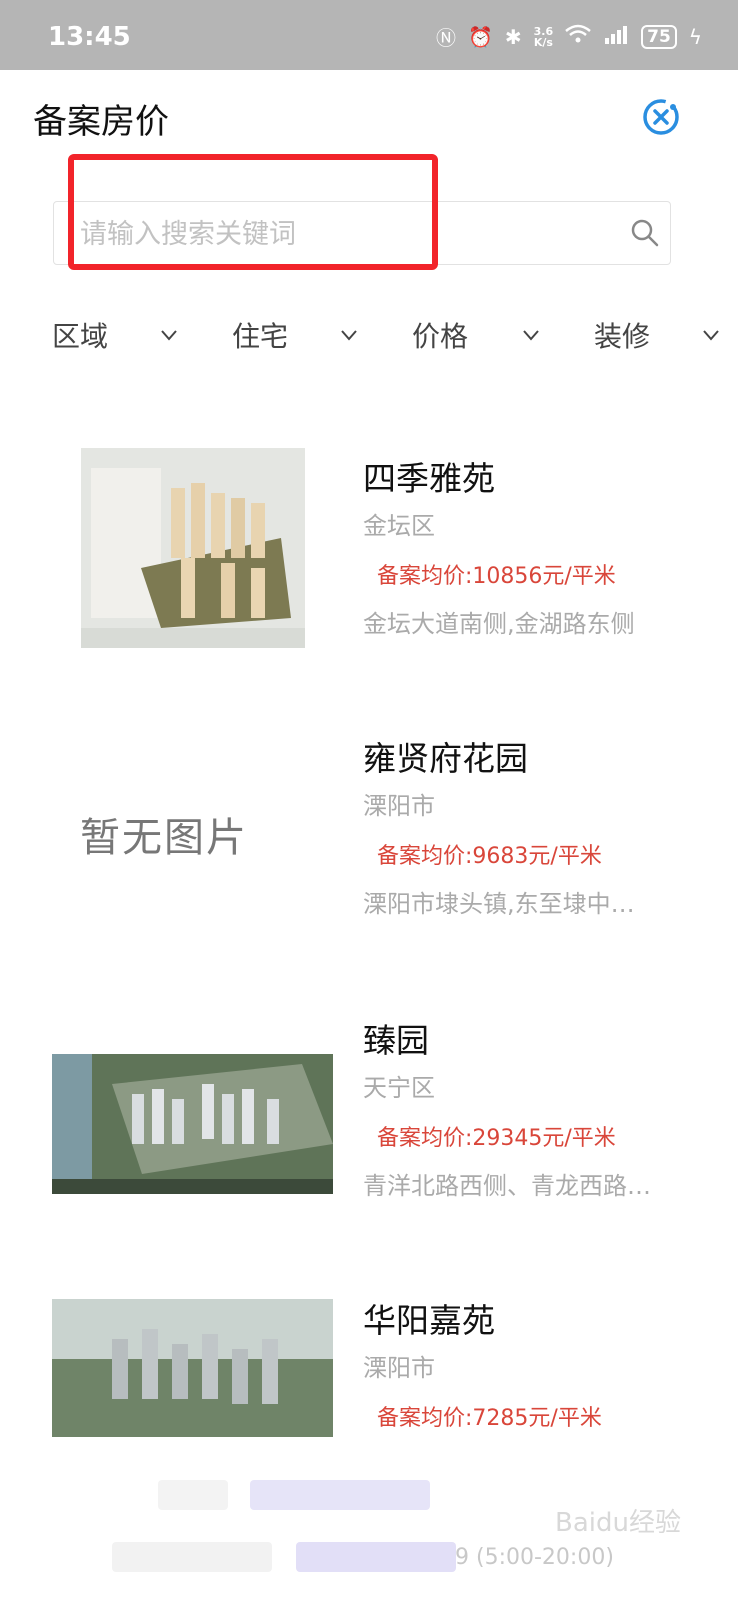 This screenshot has width=738, height=1600. What do you see at coordinates (445, 758) in the screenshot?
I see `listing-name: 雍贤府花园` at bounding box center [445, 758].